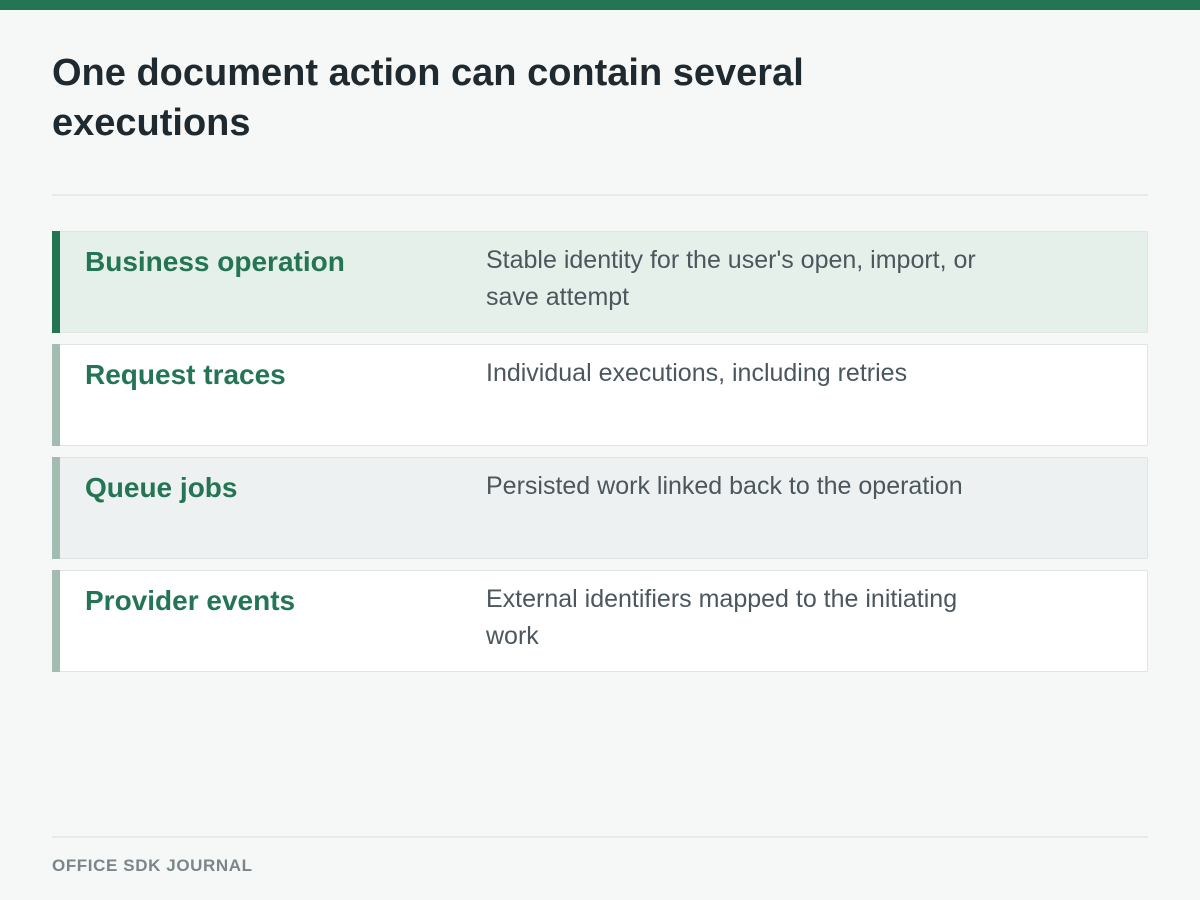  I want to click on footer-label: OFFICE SDK JOURNAL, so click(152, 865).